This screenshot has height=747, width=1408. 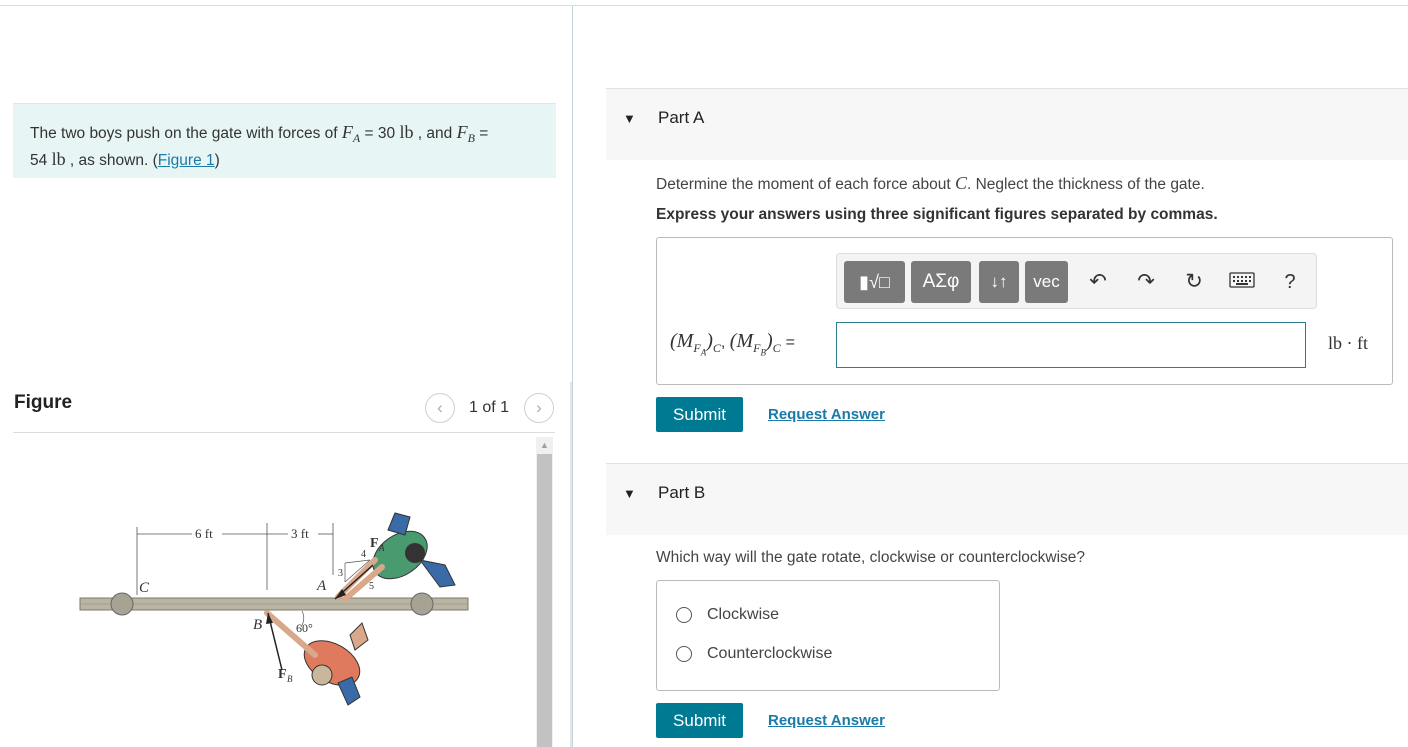 I want to click on chevron-left-icon: ‹, so click(x=440, y=407).